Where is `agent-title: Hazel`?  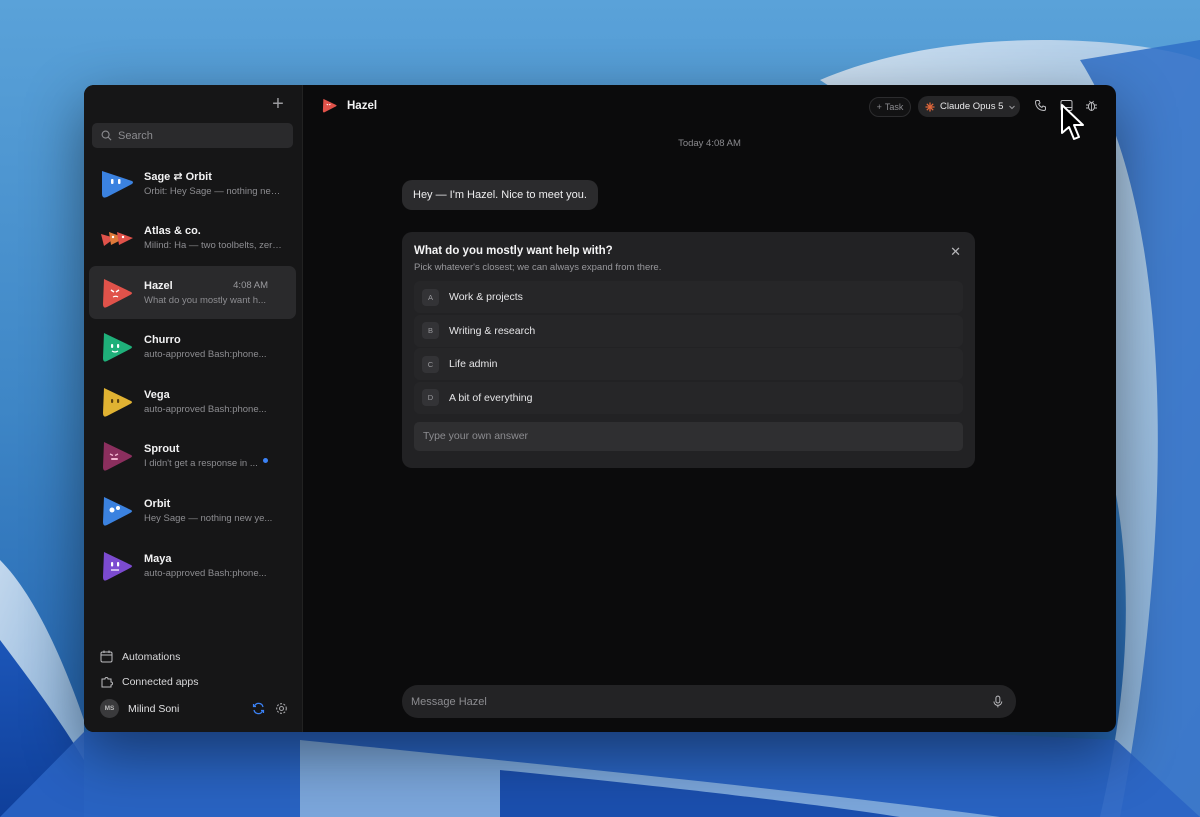
agent-title: Hazel is located at coordinates (349, 105).